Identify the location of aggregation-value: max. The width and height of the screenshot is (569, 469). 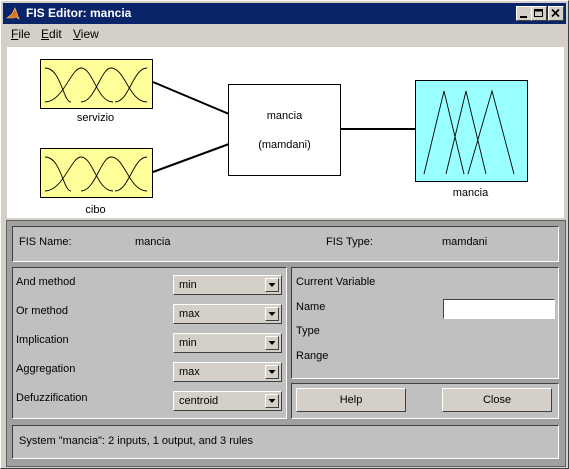
(189, 372).